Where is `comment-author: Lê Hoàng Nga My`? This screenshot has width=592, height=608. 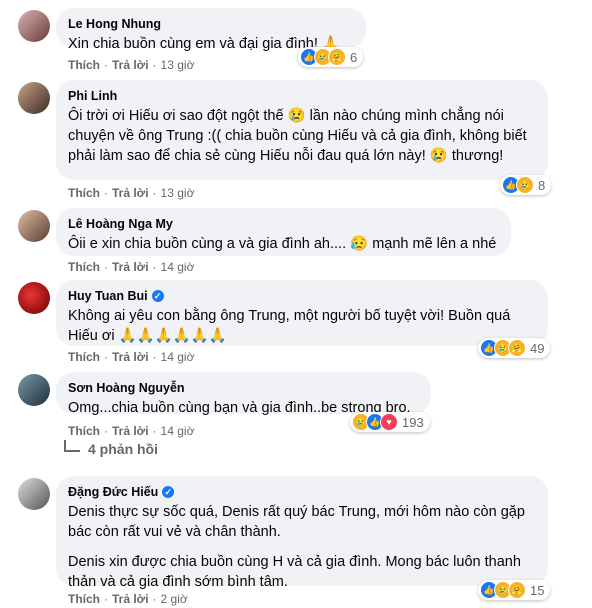
comment-author: Lê Hoàng Nga My is located at coordinates (283, 224).